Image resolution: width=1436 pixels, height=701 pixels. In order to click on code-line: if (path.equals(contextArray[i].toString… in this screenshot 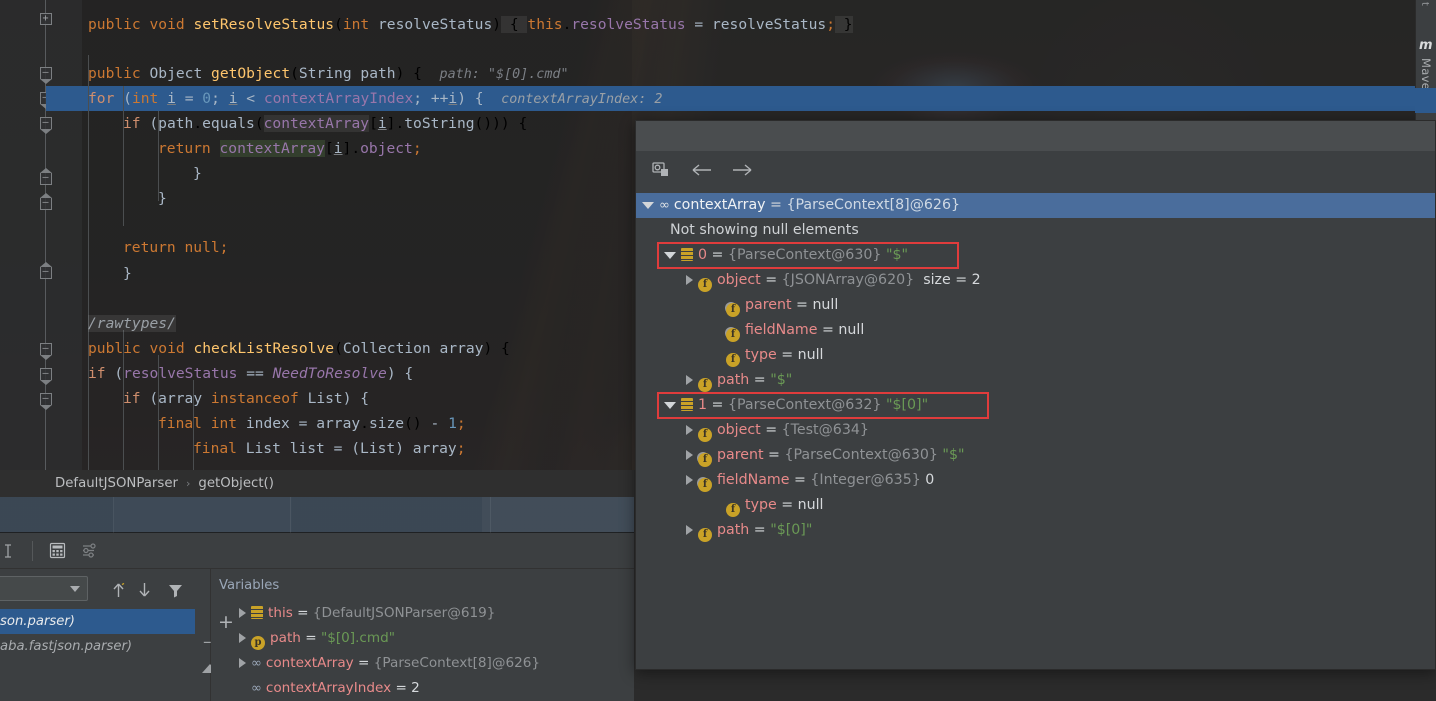, I will do `click(325, 123)`.